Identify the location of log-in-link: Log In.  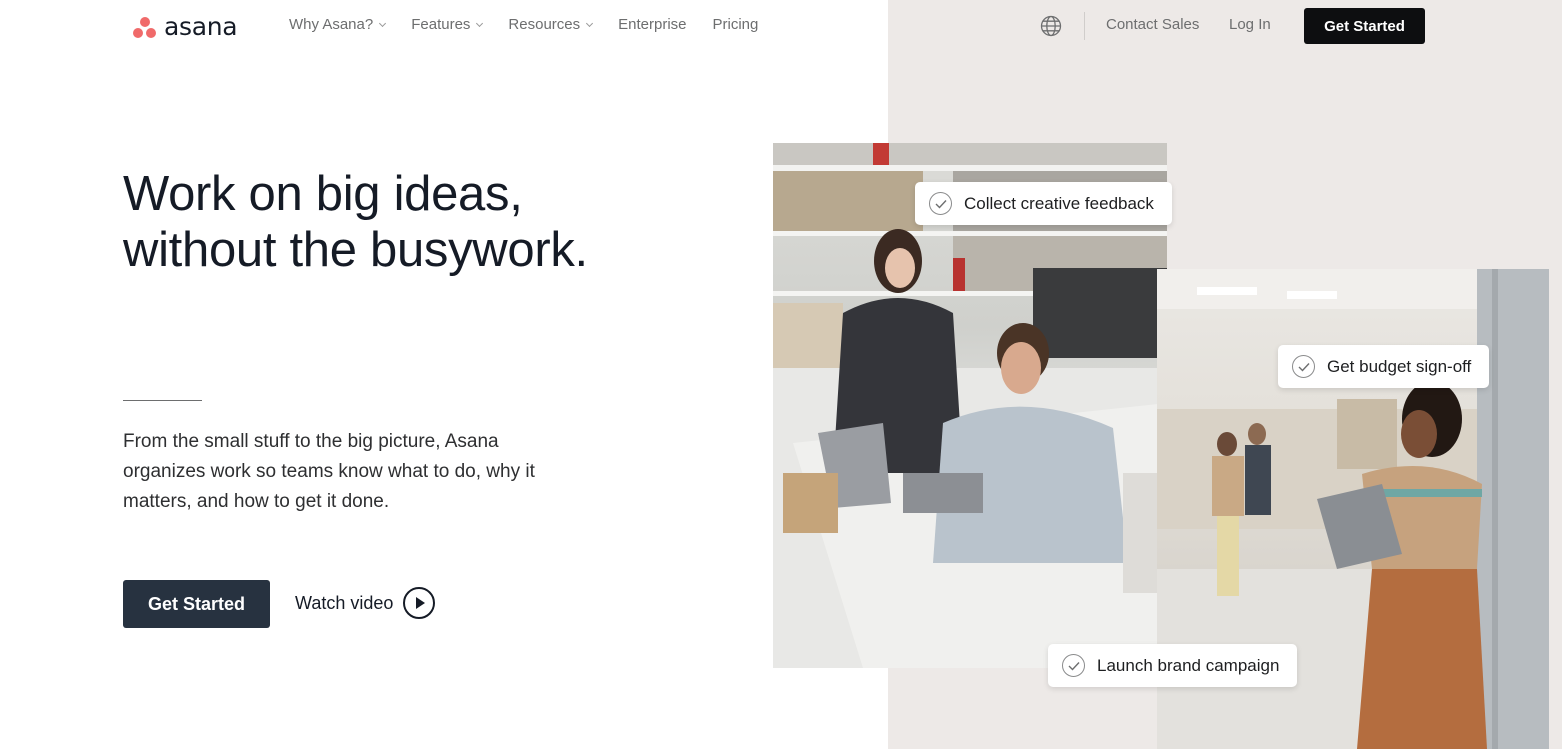
(1250, 24).